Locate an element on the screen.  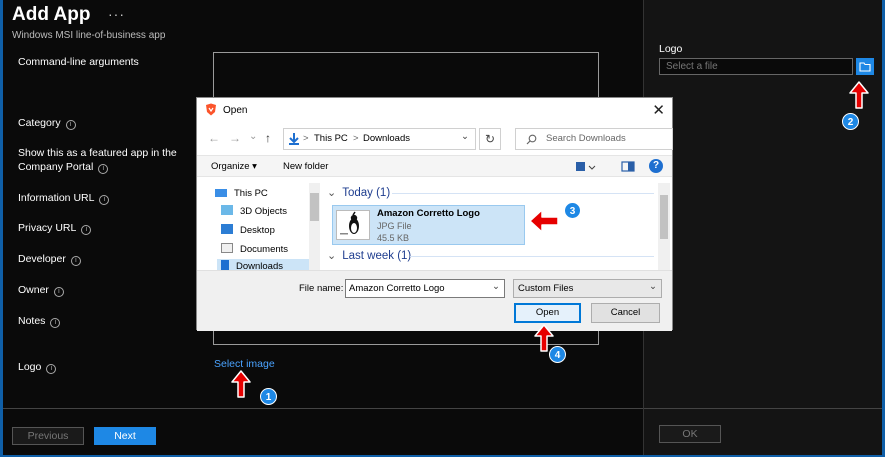
browse-folder-button is located at coordinates (865, 66).